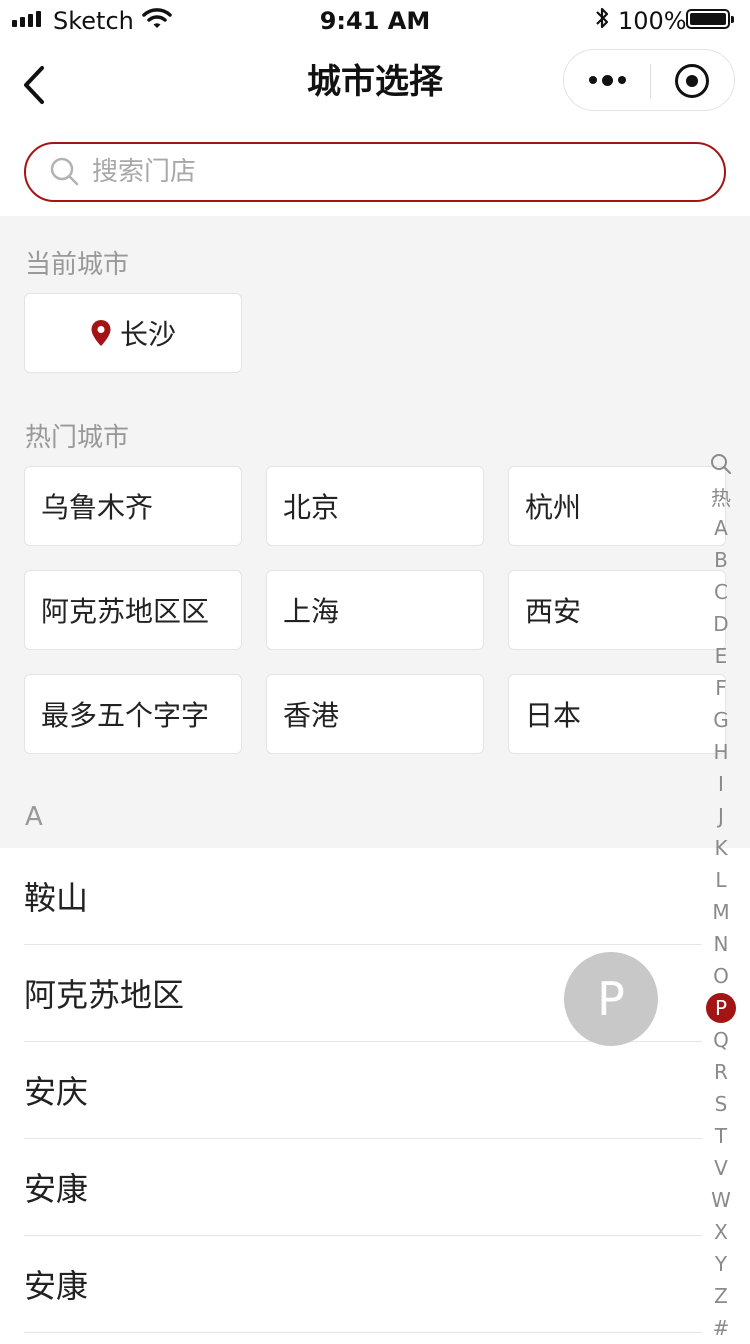  What do you see at coordinates (617, 610) in the screenshot?
I see `hot-city-button: 西安` at bounding box center [617, 610].